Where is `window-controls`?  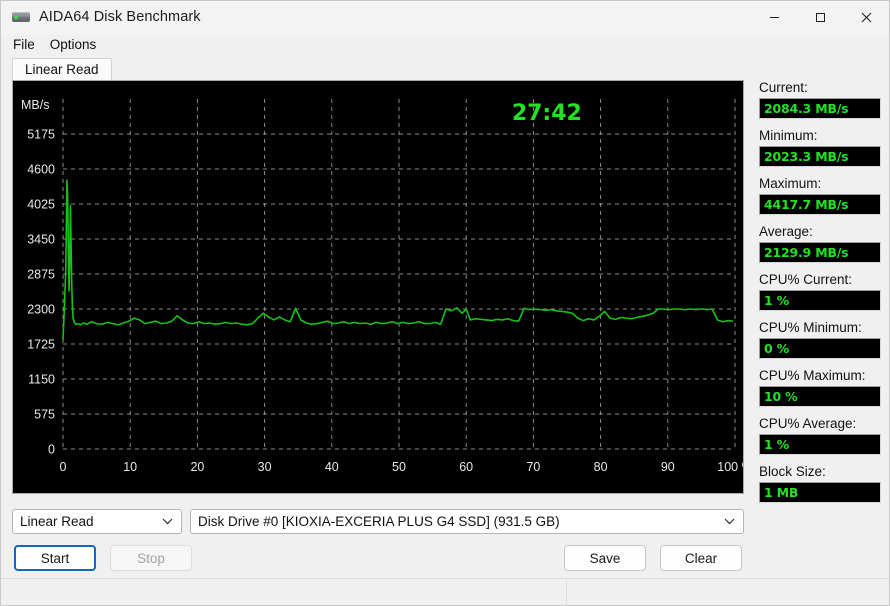 window-controls is located at coordinates (820, 17).